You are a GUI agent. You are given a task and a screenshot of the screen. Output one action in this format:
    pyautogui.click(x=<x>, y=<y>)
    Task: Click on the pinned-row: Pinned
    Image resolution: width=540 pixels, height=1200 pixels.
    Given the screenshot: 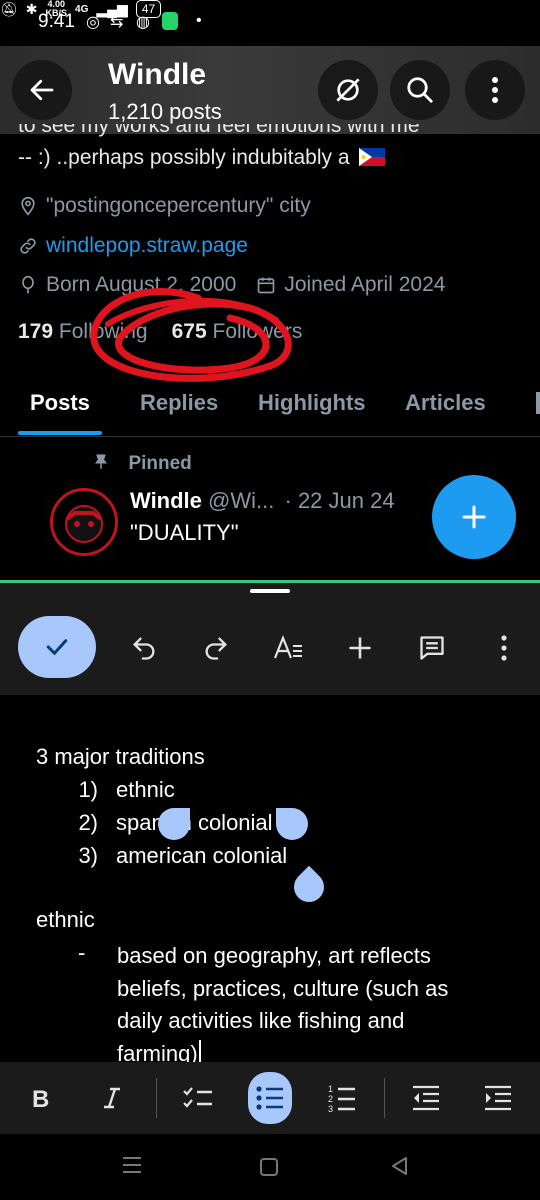 What is the action you would take?
    pyautogui.click(x=142, y=463)
    